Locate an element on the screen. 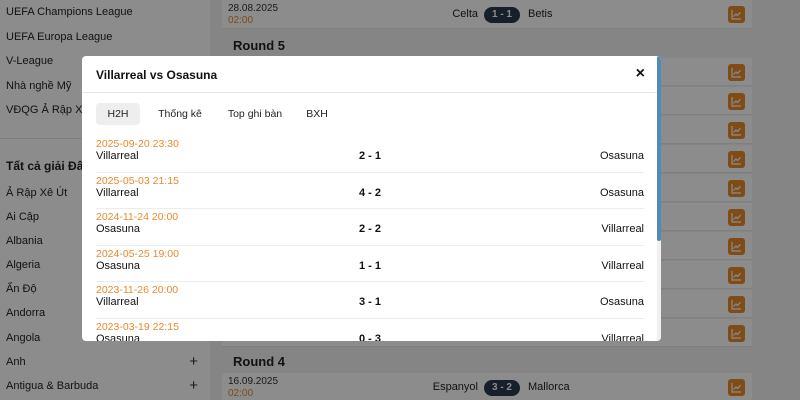 Image resolution: width=800 pixels, height=400 pixels. scrollbar-thumb is located at coordinates (659, 148).